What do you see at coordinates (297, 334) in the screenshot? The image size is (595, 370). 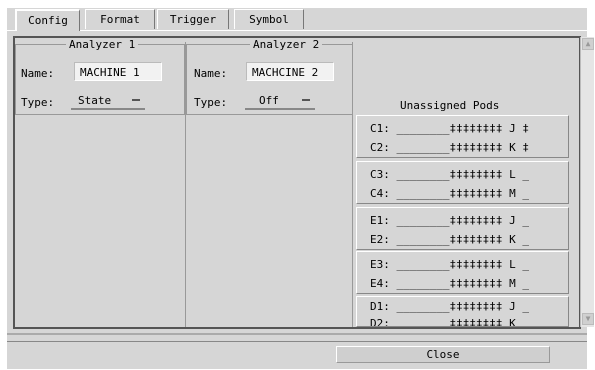 I see `panel-bottom-divider` at bounding box center [297, 334].